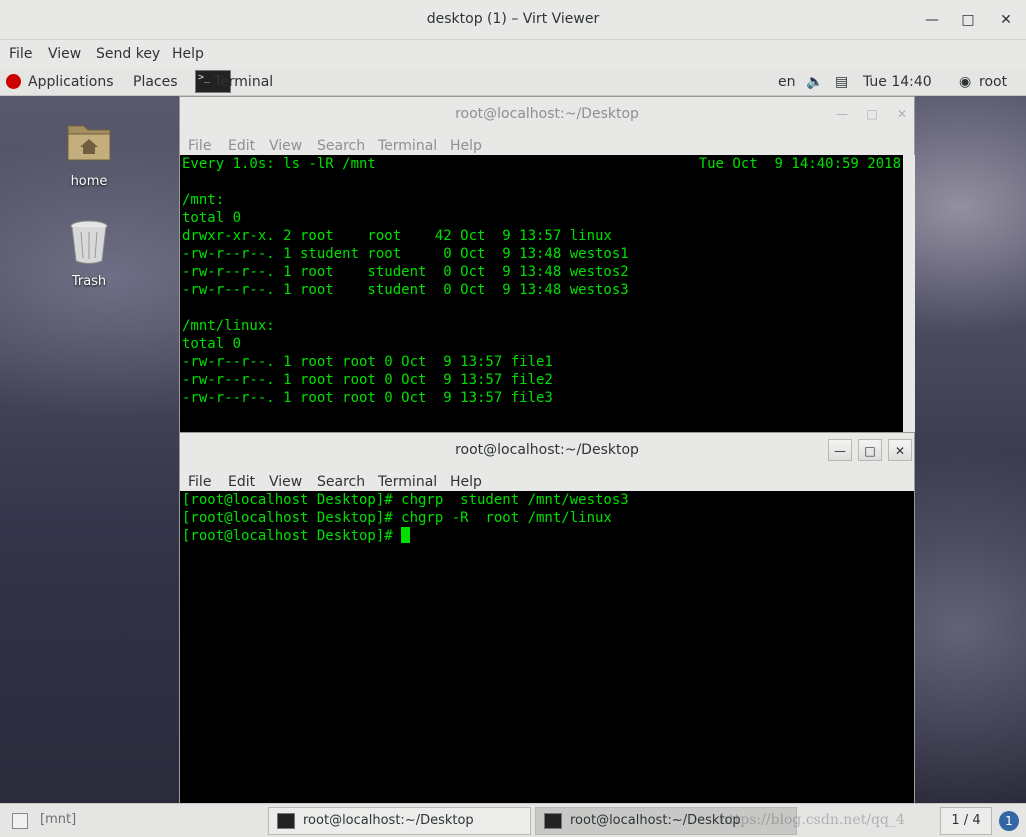 The image size is (1026, 837). Describe the element at coordinates (279, 164) in the screenshot. I see `watch-command: Every 1.0s: ls -lR /mnt` at that location.